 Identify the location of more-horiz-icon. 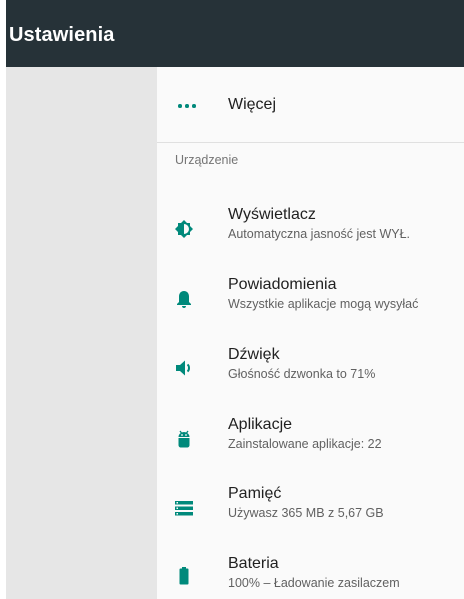
(187, 106).